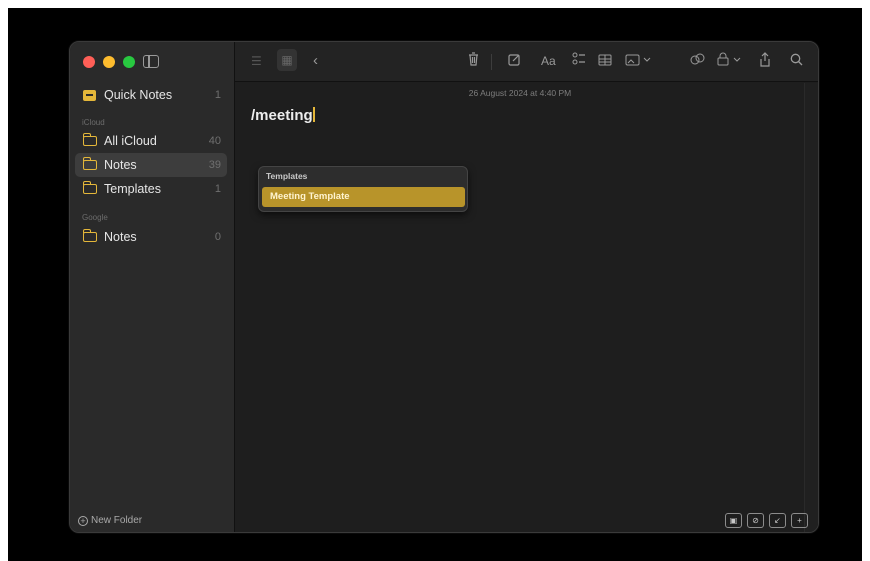 Image resolution: width=870 pixels, height=561 pixels. Describe the element at coordinates (766, 520) in the screenshot. I see `bottom-toolbar: ▣ ⊘ ↙ +` at that location.